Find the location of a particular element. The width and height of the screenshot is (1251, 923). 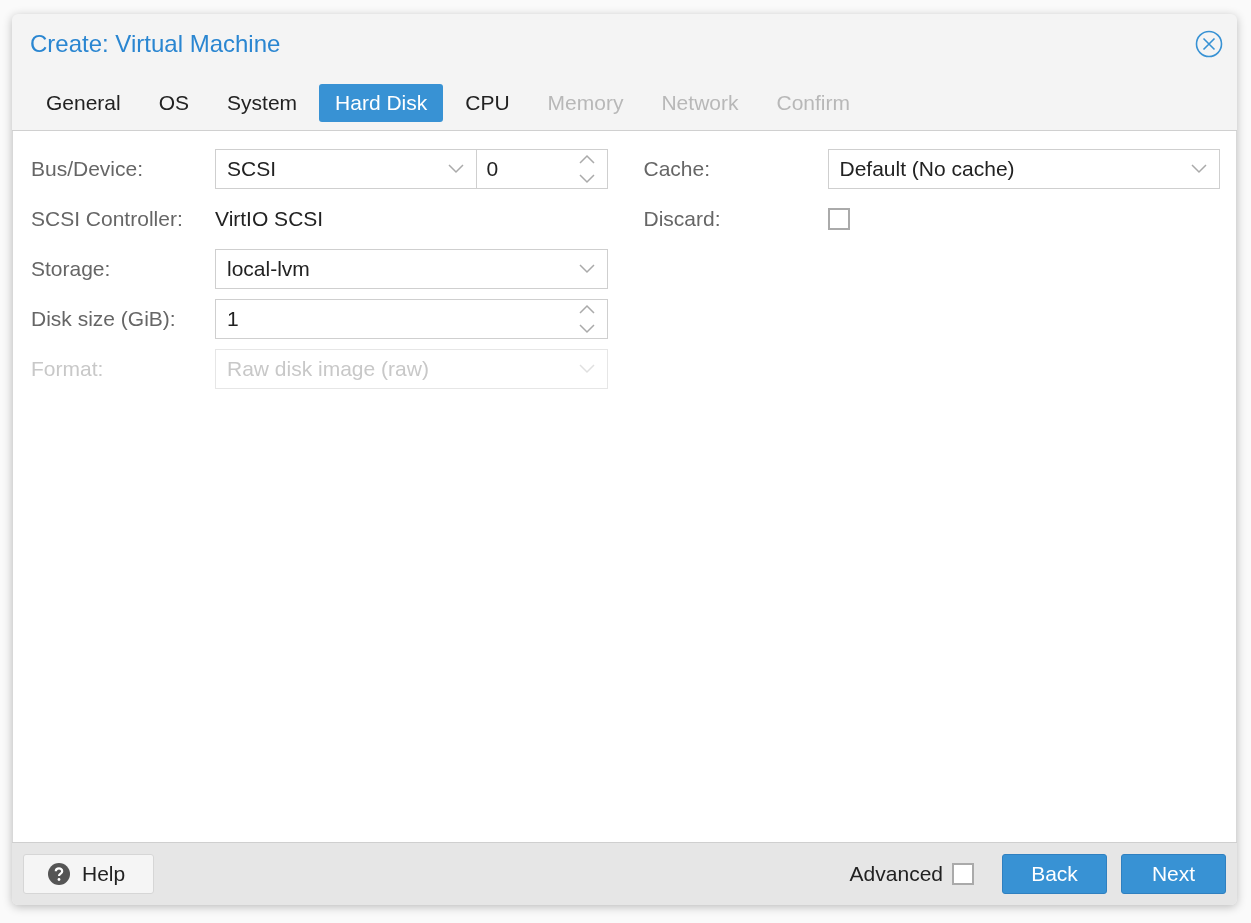

advanced-label: Advanced is located at coordinates (896, 874).